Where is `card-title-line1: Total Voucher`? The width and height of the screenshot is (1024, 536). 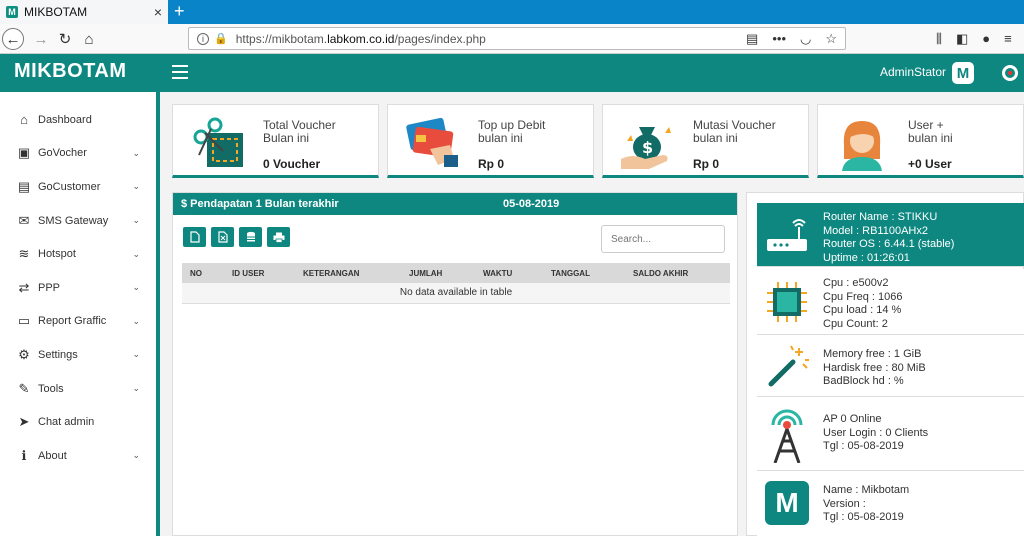 card-title-line1: Total Voucher is located at coordinates (299, 125).